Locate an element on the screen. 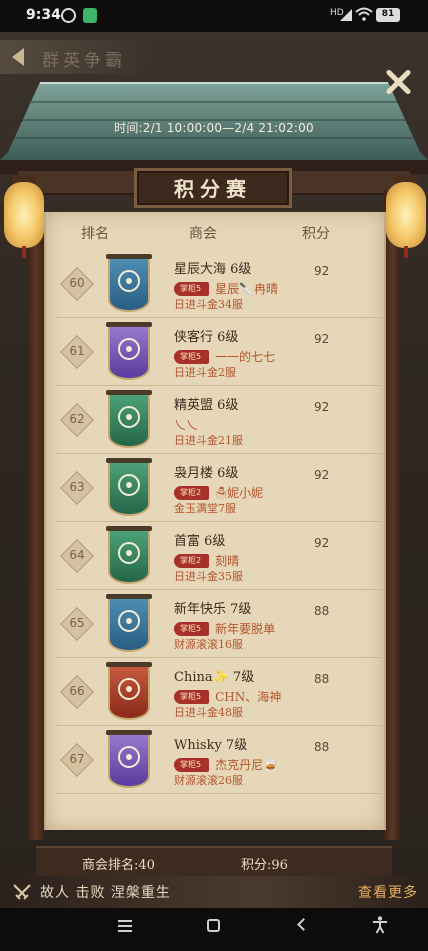 This screenshot has width=428, height=951. guild-name: China✨ 7级 is located at coordinates (214, 677).